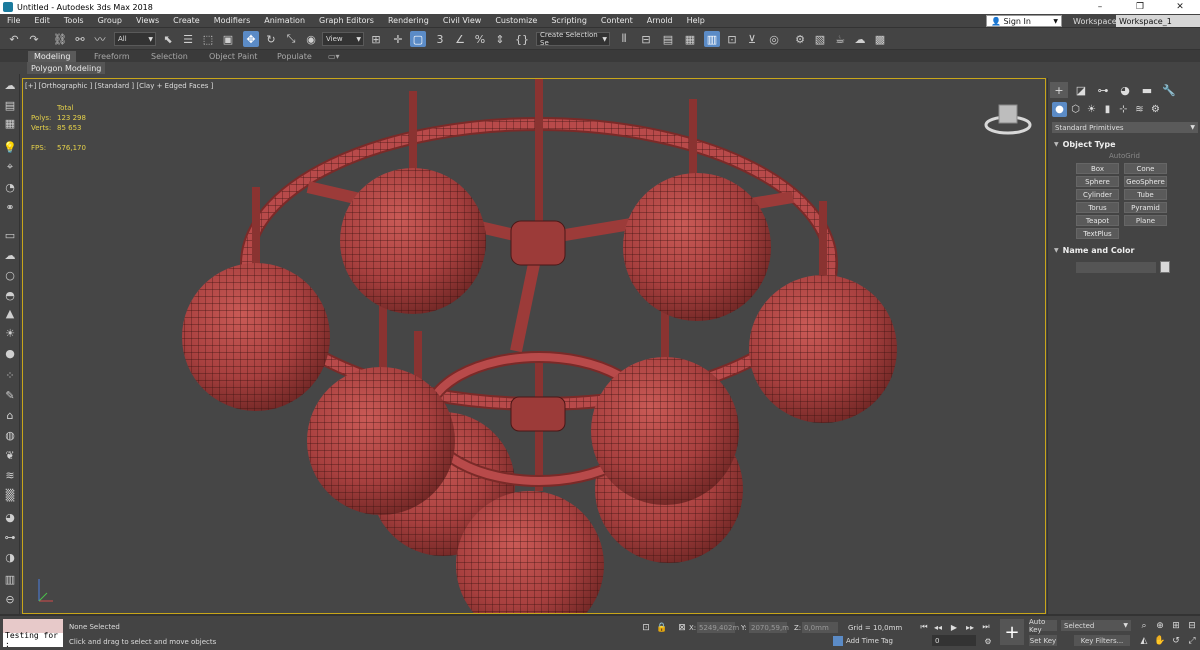 The image size is (1200, 650). Describe the element at coordinates (10, 475) in the screenshot. I see `wave-icon: ≋` at that location.